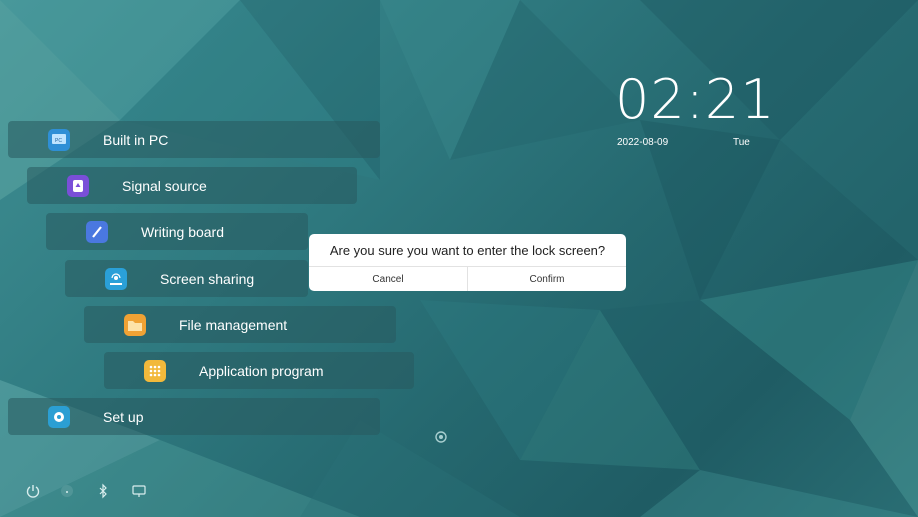 The image size is (918, 517). What do you see at coordinates (194, 416) in the screenshot?
I see `menu-item-set-up: Set up` at bounding box center [194, 416].